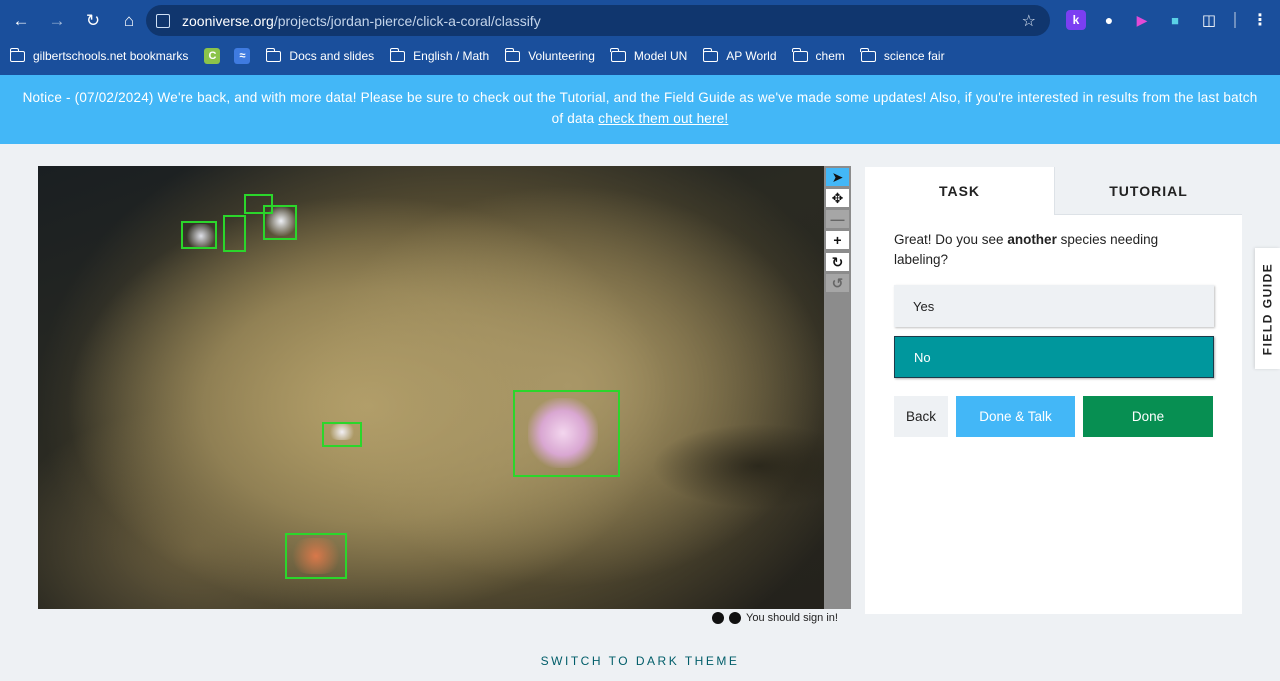  What do you see at coordinates (837, 177) in the screenshot?
I see `pointer-icon: ➤` at bounding box center [837, 177].